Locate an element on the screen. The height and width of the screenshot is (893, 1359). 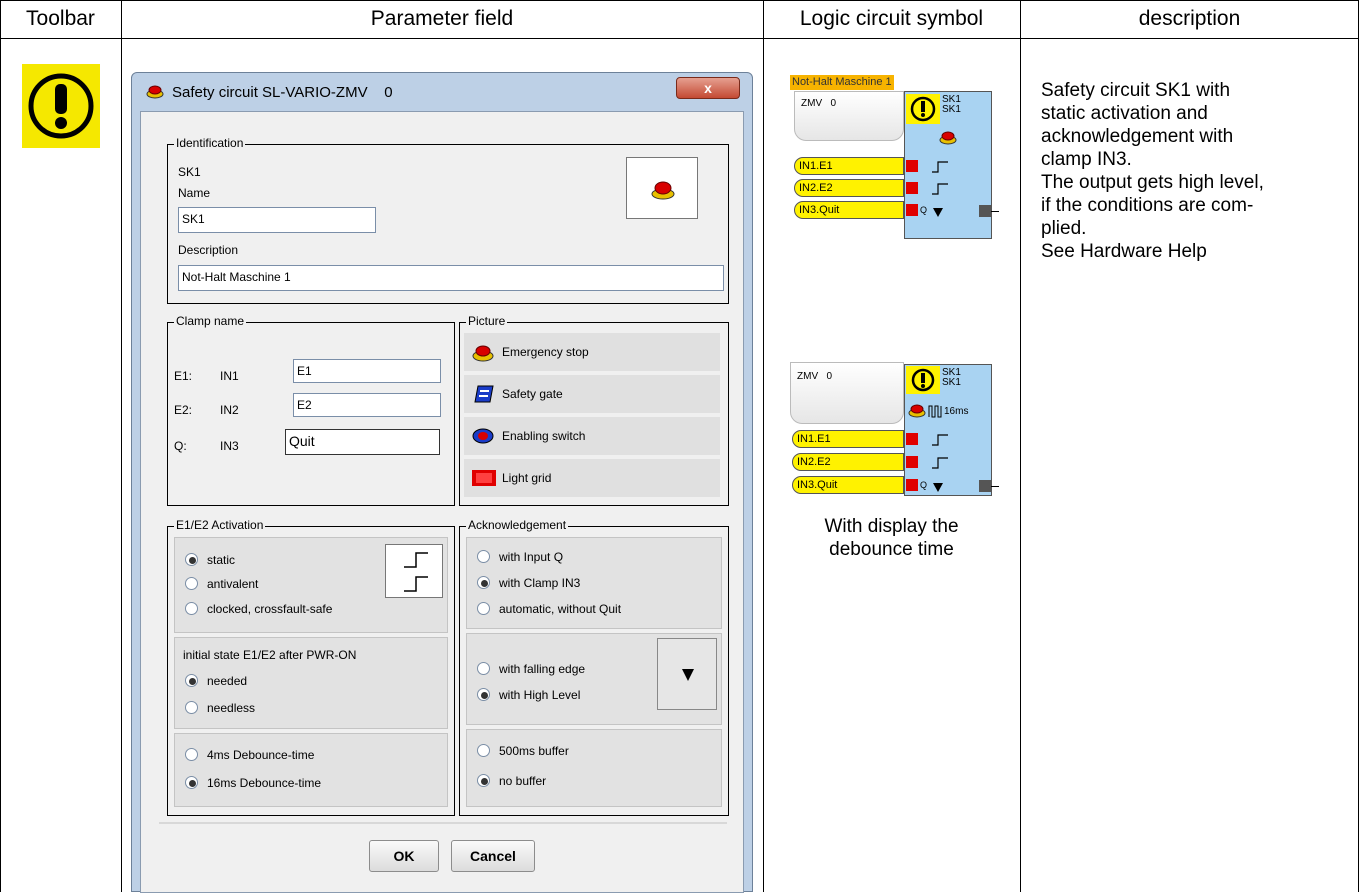
close-button: x is located at coordinates (708, 88).